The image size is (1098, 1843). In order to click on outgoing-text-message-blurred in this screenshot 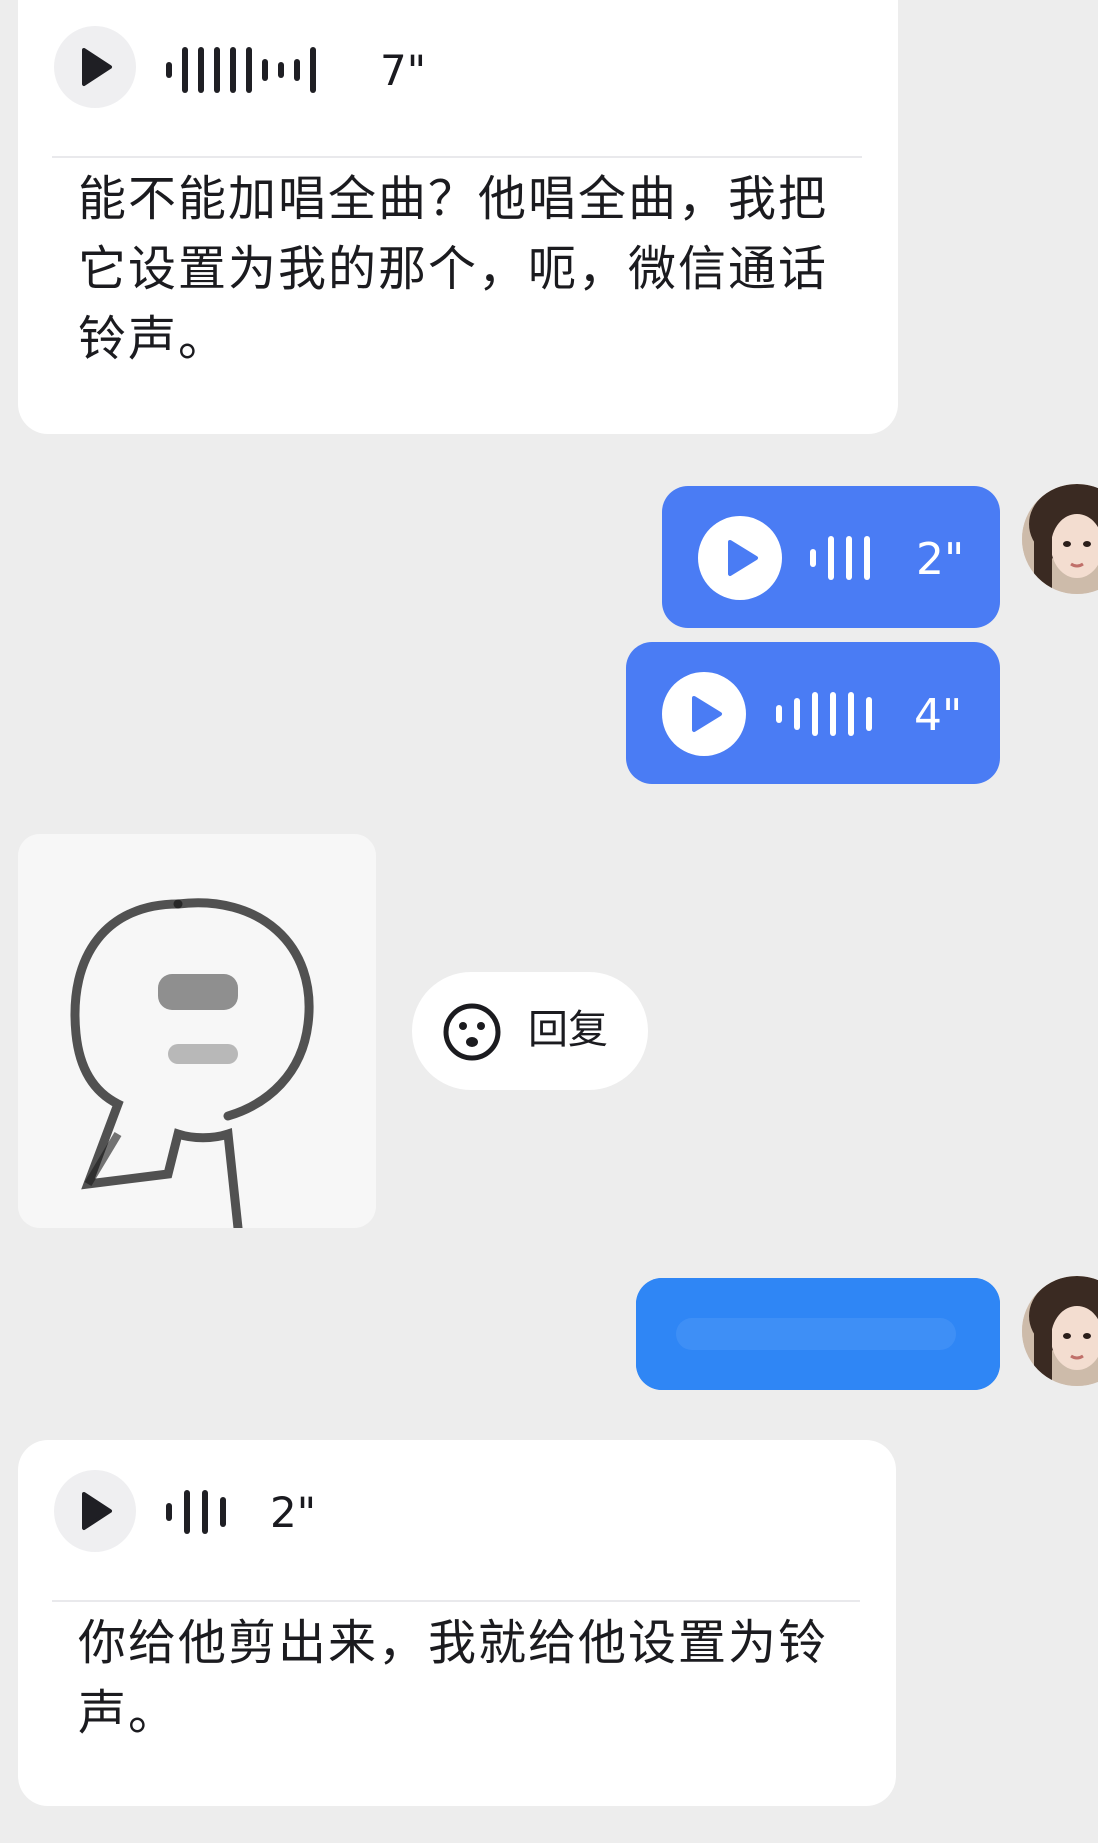, I will do `click(818, 1334)`.